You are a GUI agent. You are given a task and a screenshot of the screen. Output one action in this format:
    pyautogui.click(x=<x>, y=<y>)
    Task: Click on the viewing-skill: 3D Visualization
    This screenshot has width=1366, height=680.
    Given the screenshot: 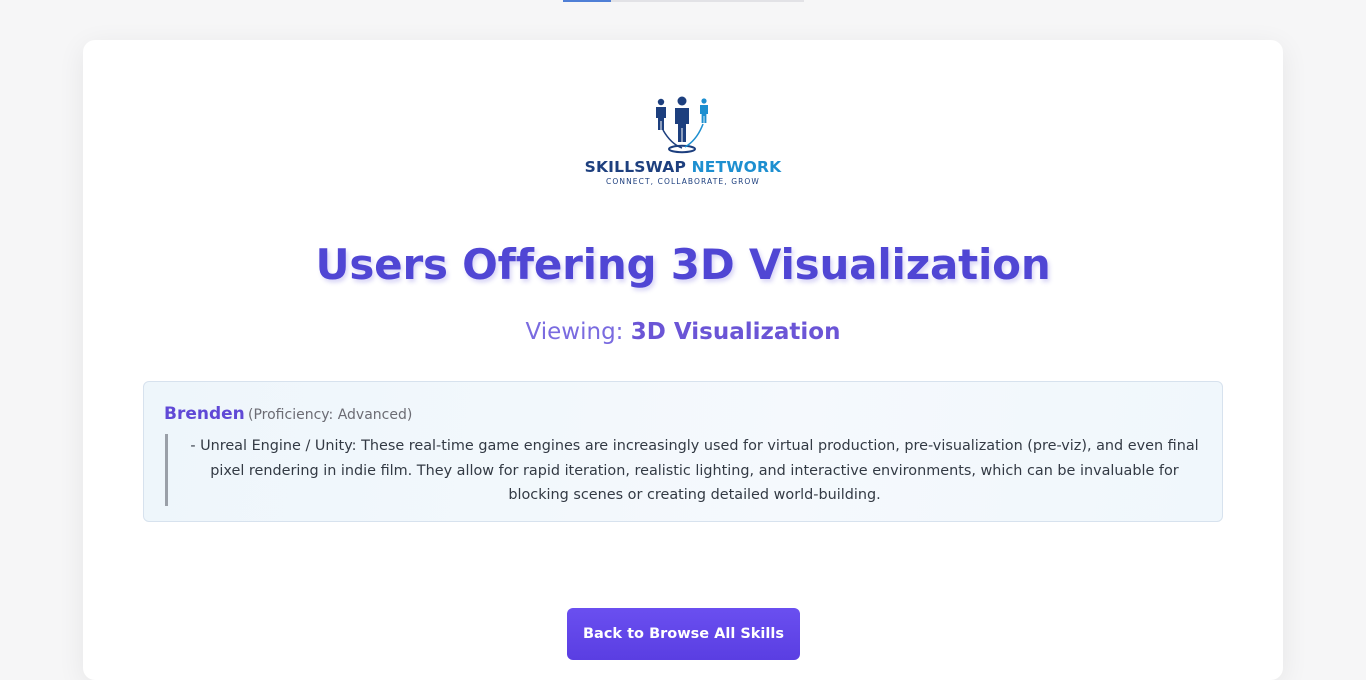 What is the action you would take?
    pyautogui.click(x=735, y=332)
    